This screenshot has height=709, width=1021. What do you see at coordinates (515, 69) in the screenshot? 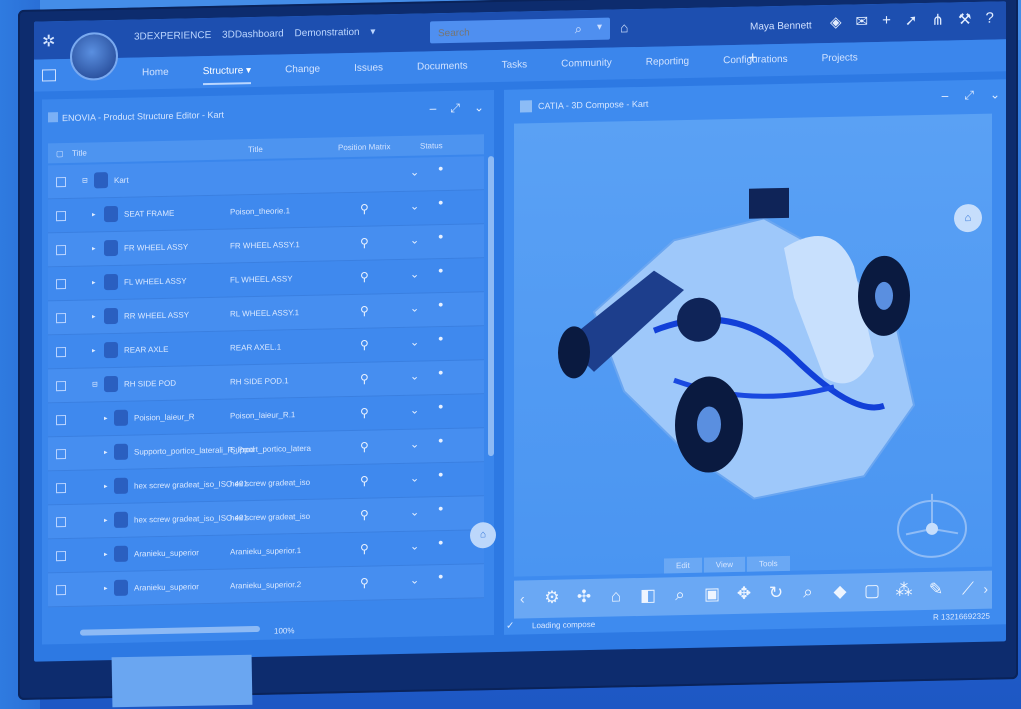
I see `tab-tasks: Tasks` at bounding box center [515, 69].